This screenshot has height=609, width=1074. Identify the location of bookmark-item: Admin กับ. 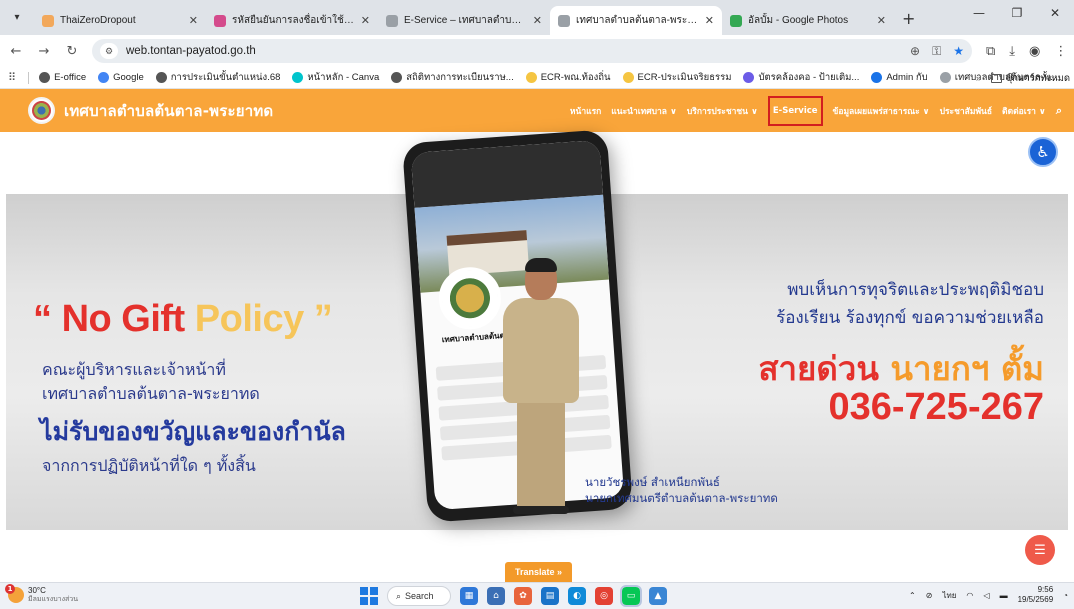
(899, 77).